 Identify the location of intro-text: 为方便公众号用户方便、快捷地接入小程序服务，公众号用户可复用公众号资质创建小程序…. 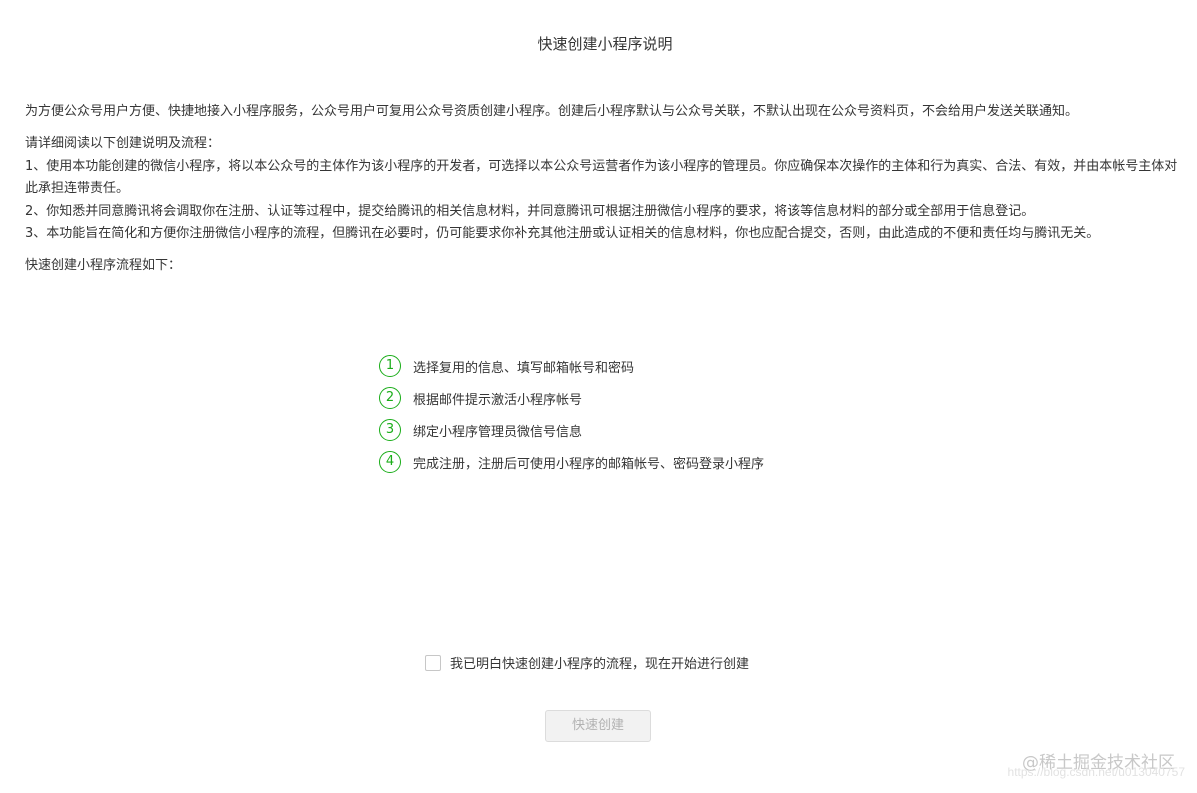
(552, 111).